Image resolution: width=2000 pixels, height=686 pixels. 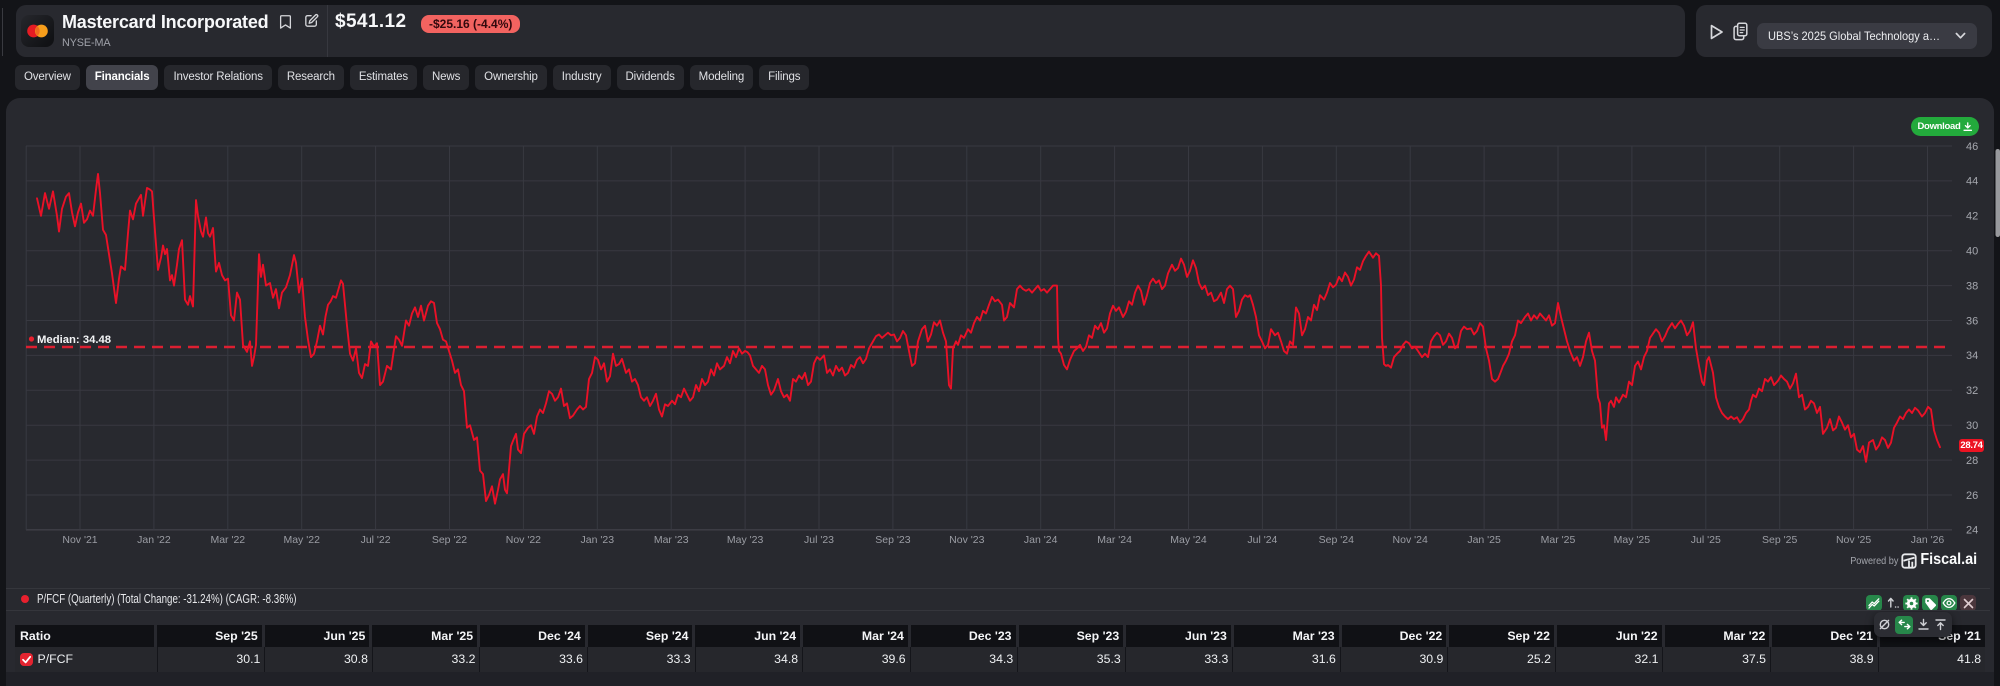 What do you see at coordinates (1706, 540) in the screenshot?
I see `svg-text: Jul '25` at bounding box center [1706, 540].